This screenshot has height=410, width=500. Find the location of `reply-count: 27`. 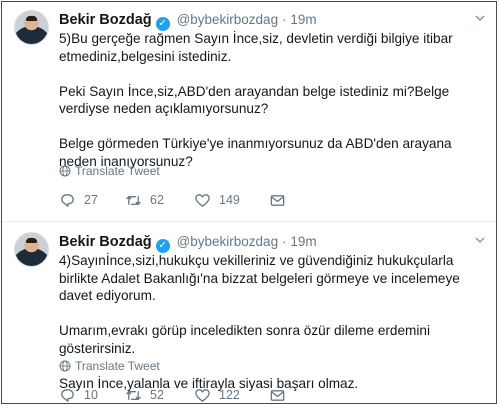

reply-count: 27 is located at coordinates (91, 200).